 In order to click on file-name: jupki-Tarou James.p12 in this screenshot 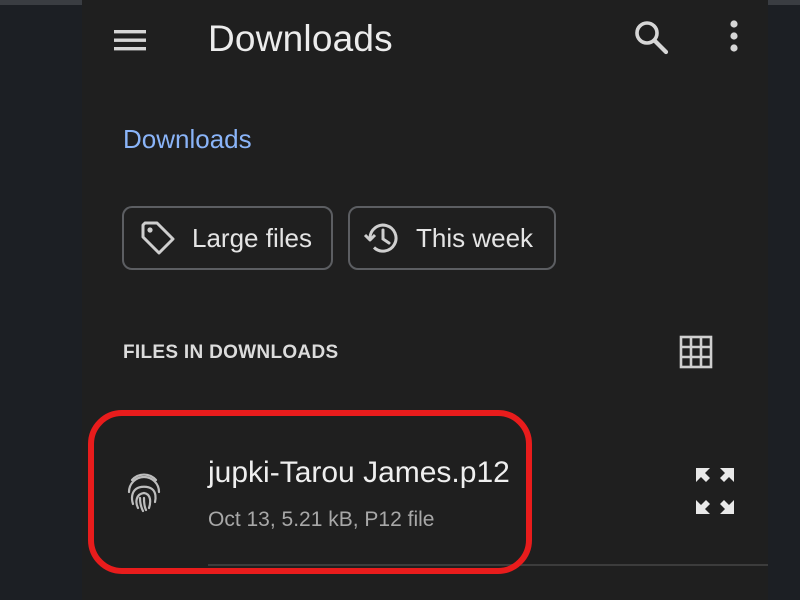, I will do `click(359, 472)`.